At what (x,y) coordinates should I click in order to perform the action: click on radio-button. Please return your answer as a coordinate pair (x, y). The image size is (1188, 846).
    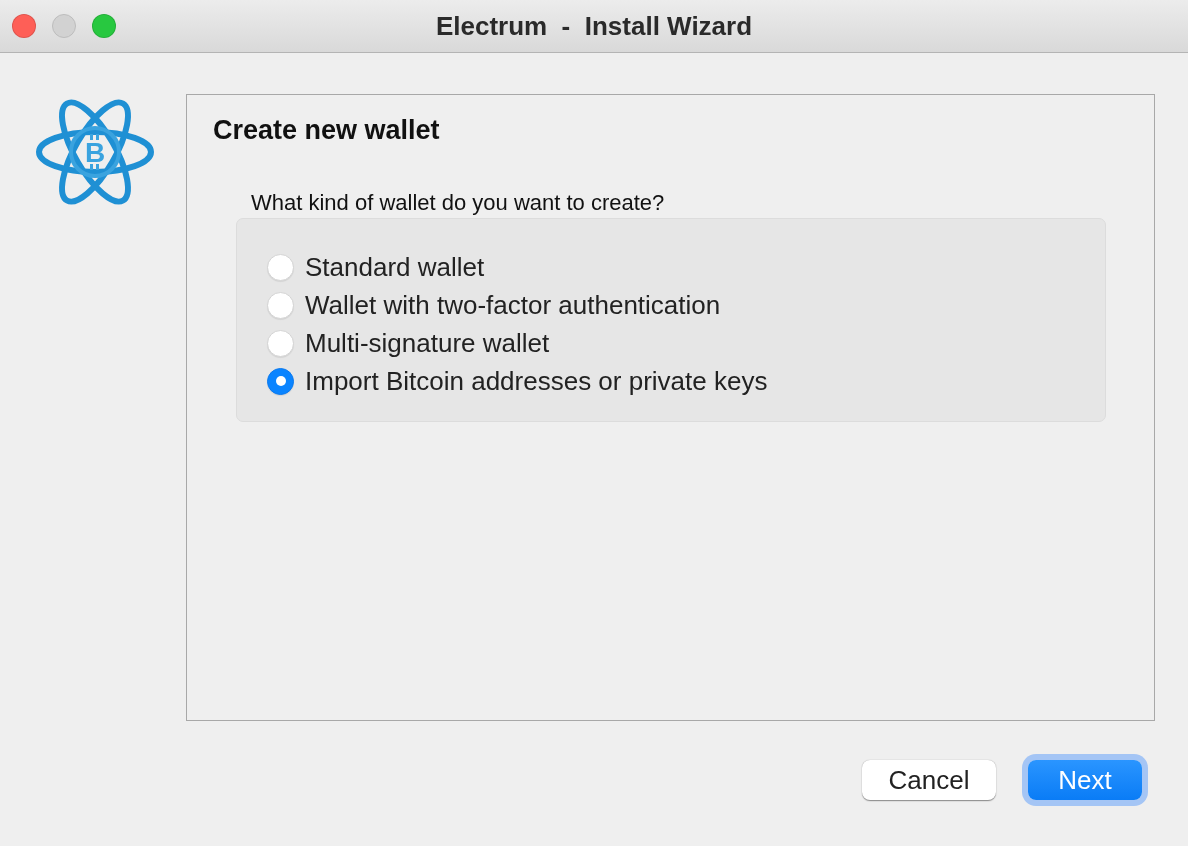
    Looking at the image, I should click on (280, 381).